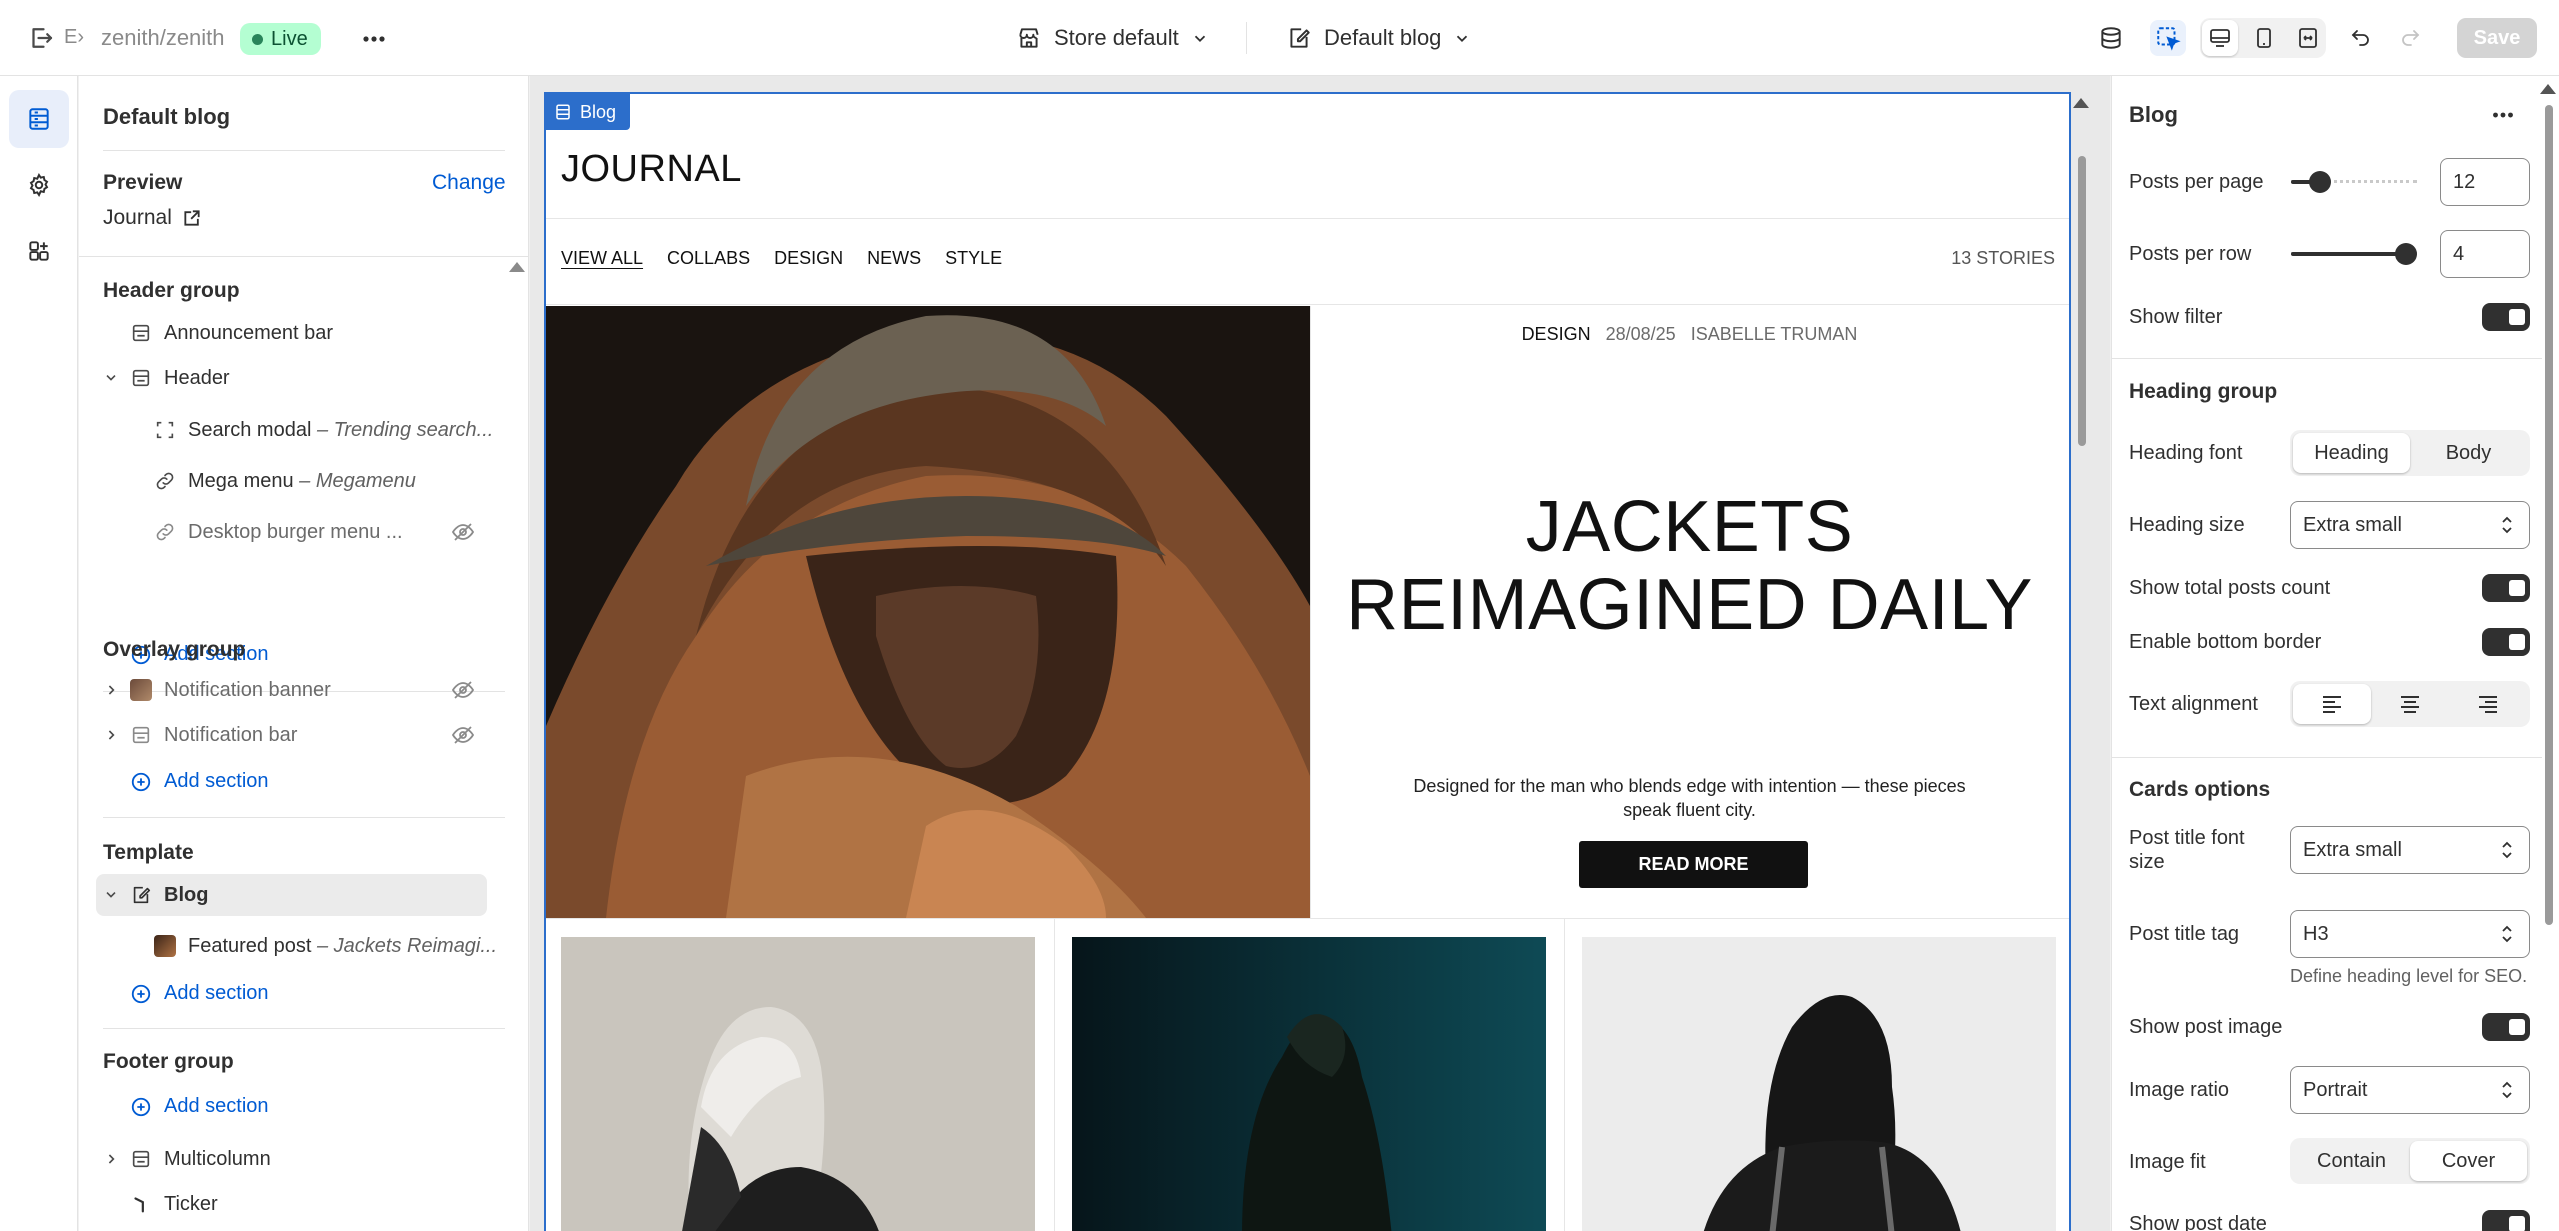 Image resolution: width=2559 pixels, height=1231 pixels. Describe the element at coordinates (39, 185) in the screenshot. I see `settings-gear-icon` at that location.